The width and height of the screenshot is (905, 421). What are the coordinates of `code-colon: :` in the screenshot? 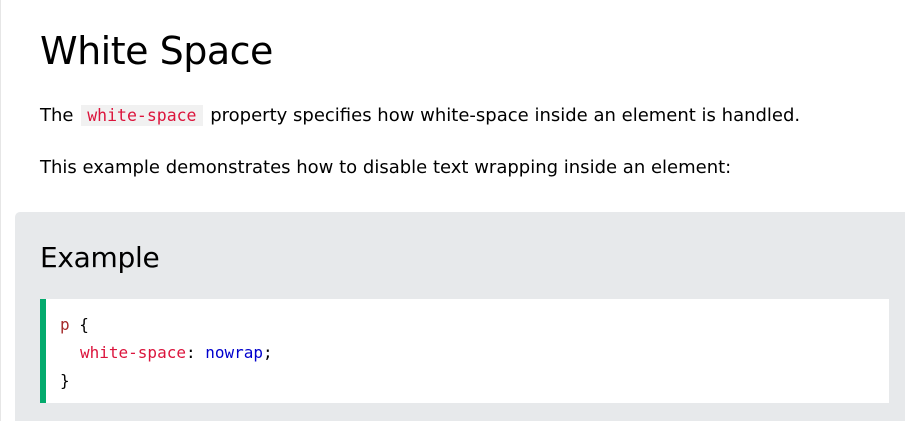 It's located at (190, 352).